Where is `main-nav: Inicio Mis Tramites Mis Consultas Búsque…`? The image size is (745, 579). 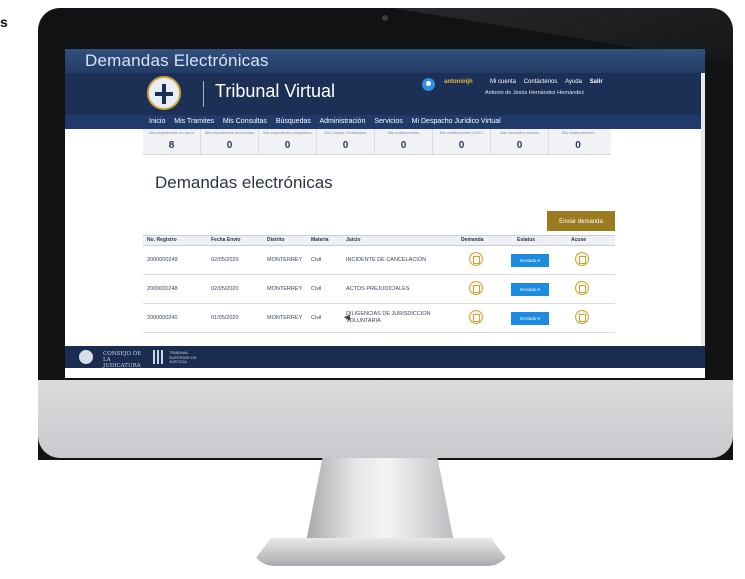 main-nav: Inicio Mis Tramites Mis Consultas Búsque… is located at coordinates (385, 122).